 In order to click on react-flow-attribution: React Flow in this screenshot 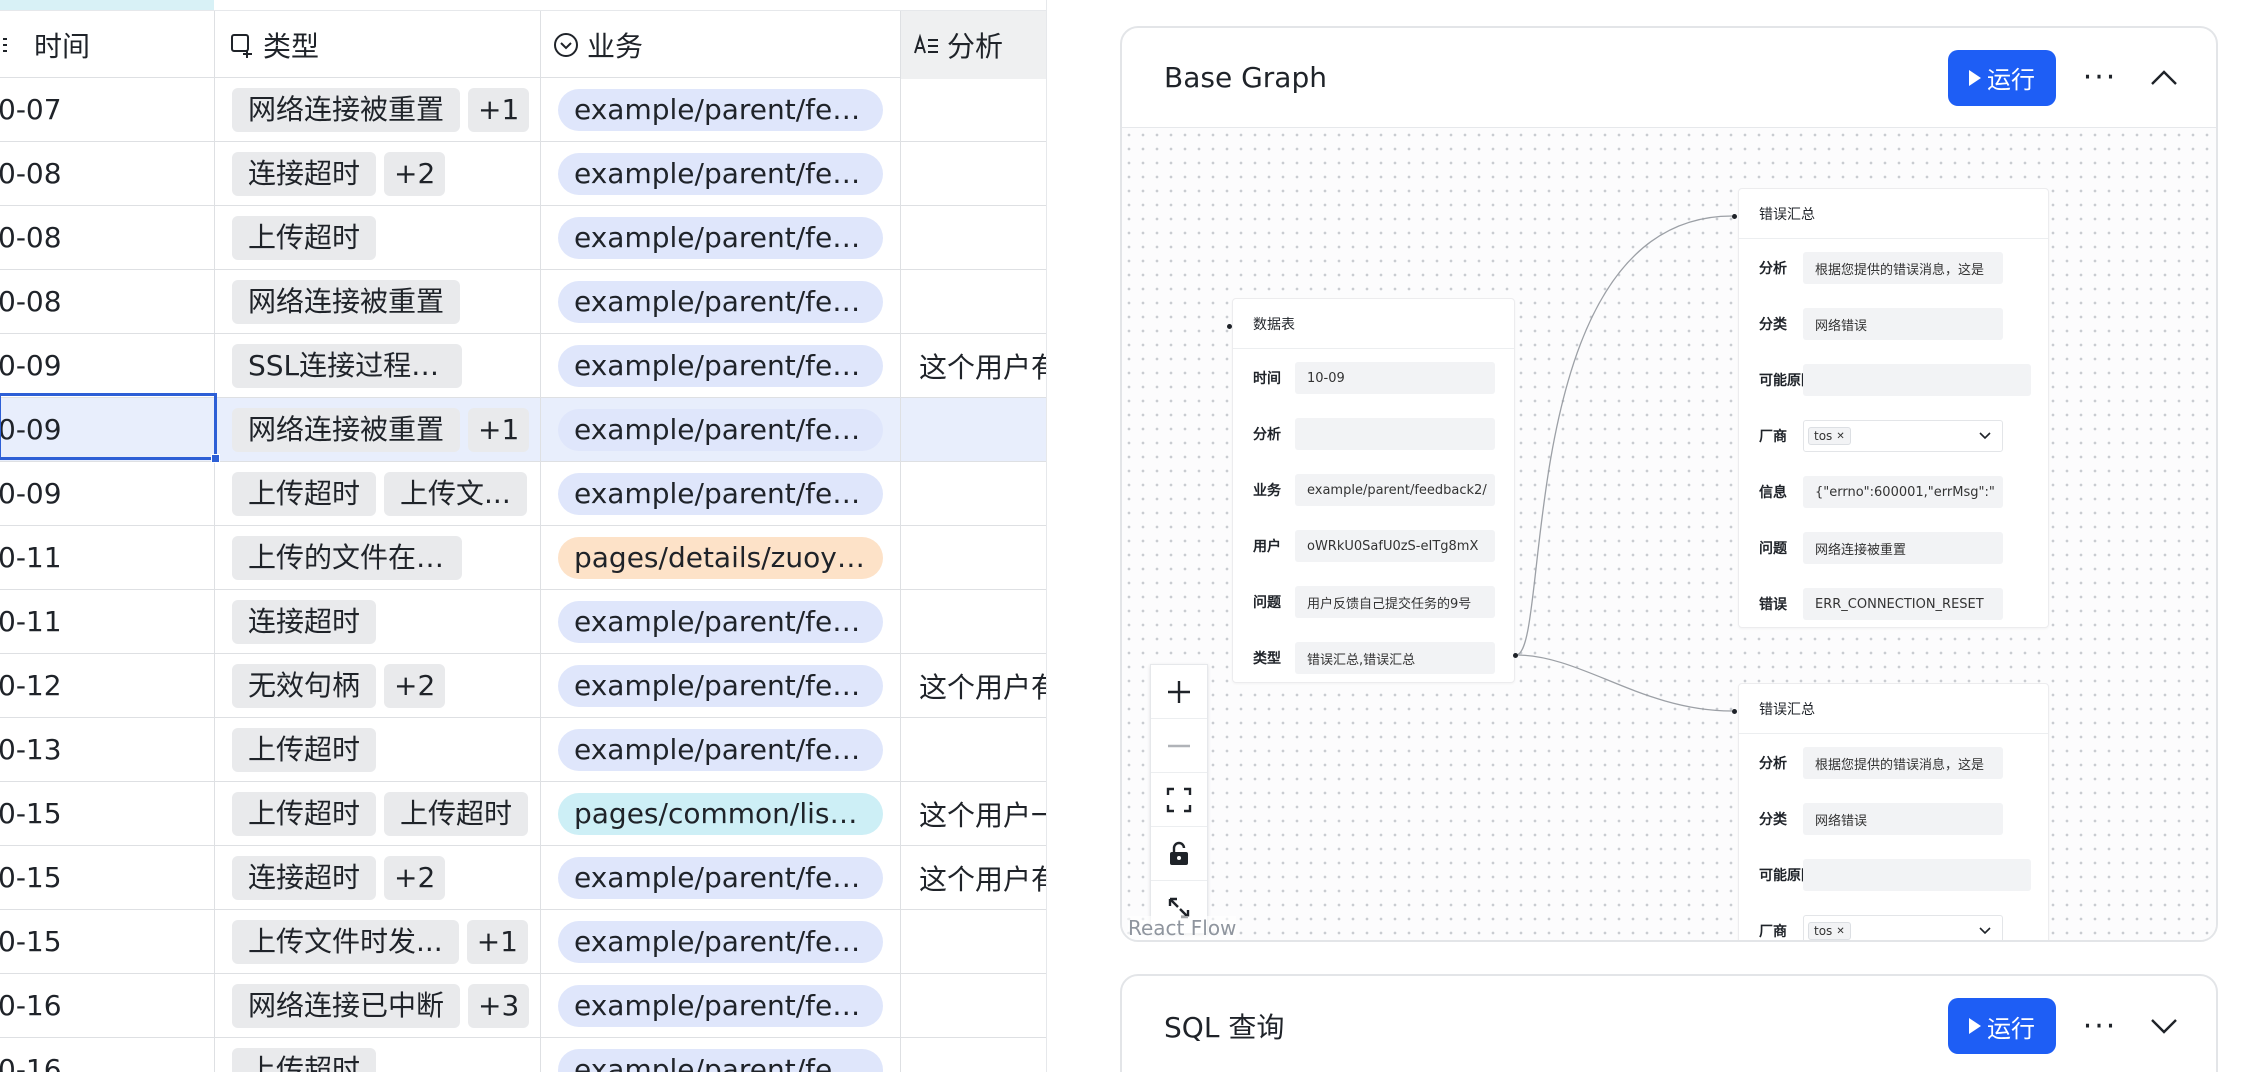, I will do `click(1182, 928)`.